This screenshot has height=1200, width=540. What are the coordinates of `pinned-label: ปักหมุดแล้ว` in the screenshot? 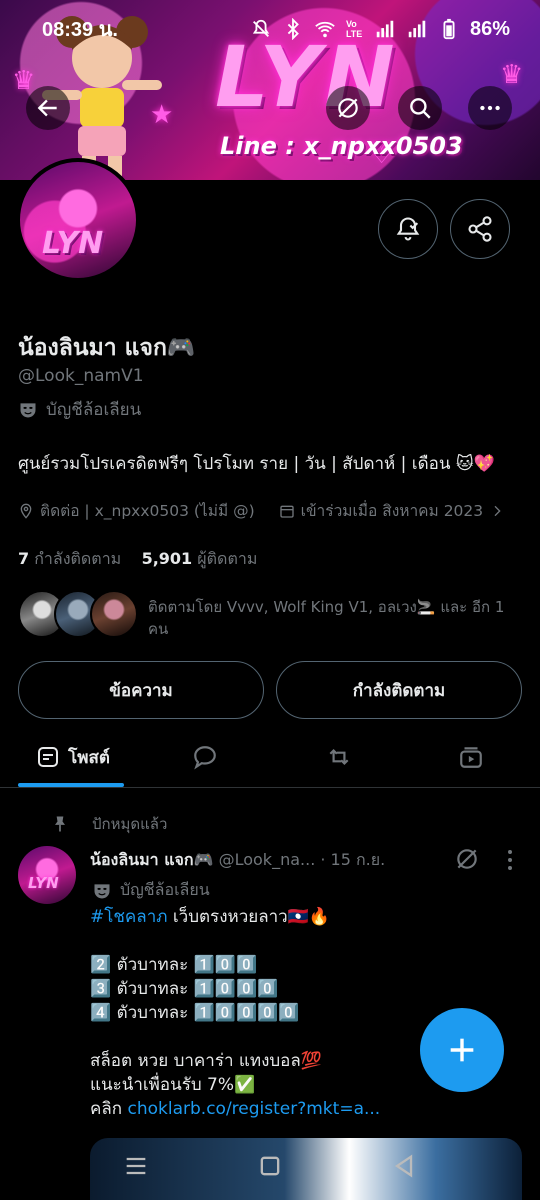 It's located at (130, 824).